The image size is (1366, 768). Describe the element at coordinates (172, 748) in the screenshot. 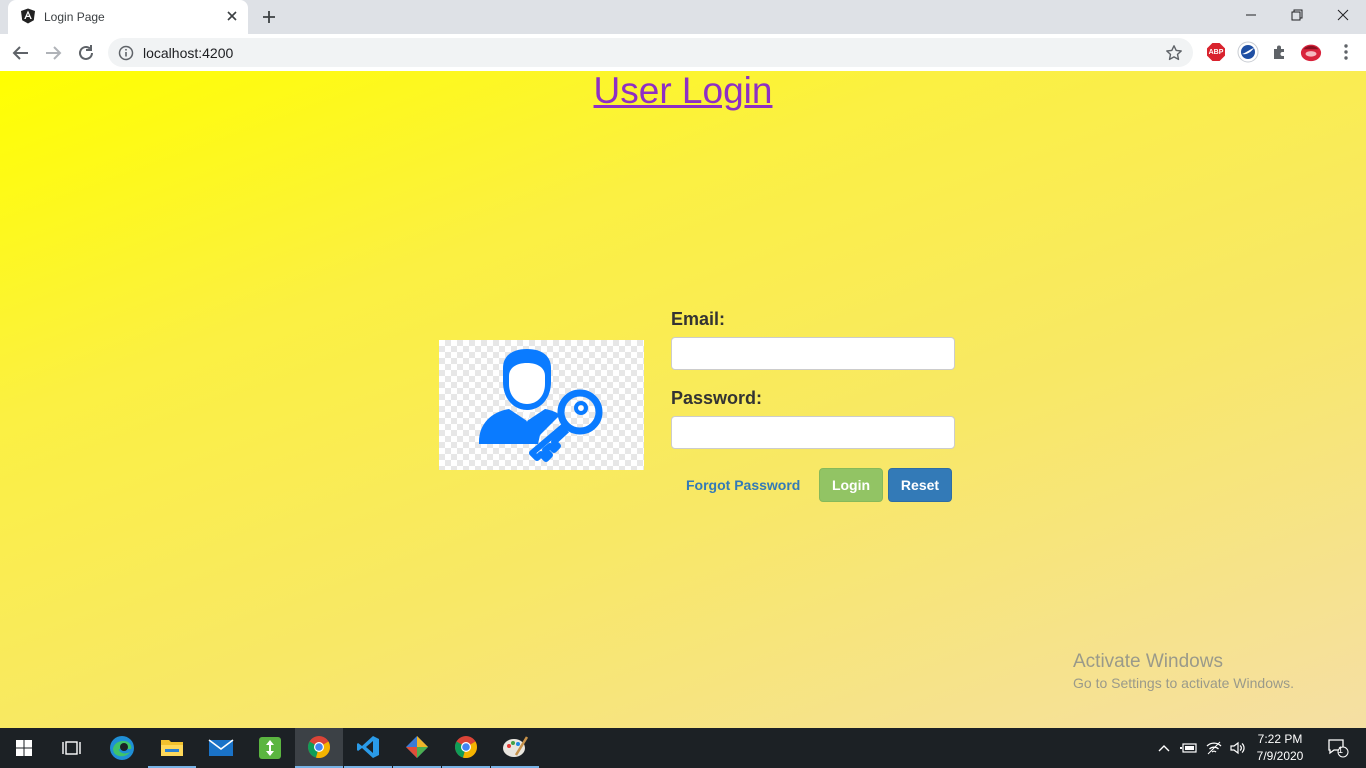

I see `file-explorer-icon` at that location.